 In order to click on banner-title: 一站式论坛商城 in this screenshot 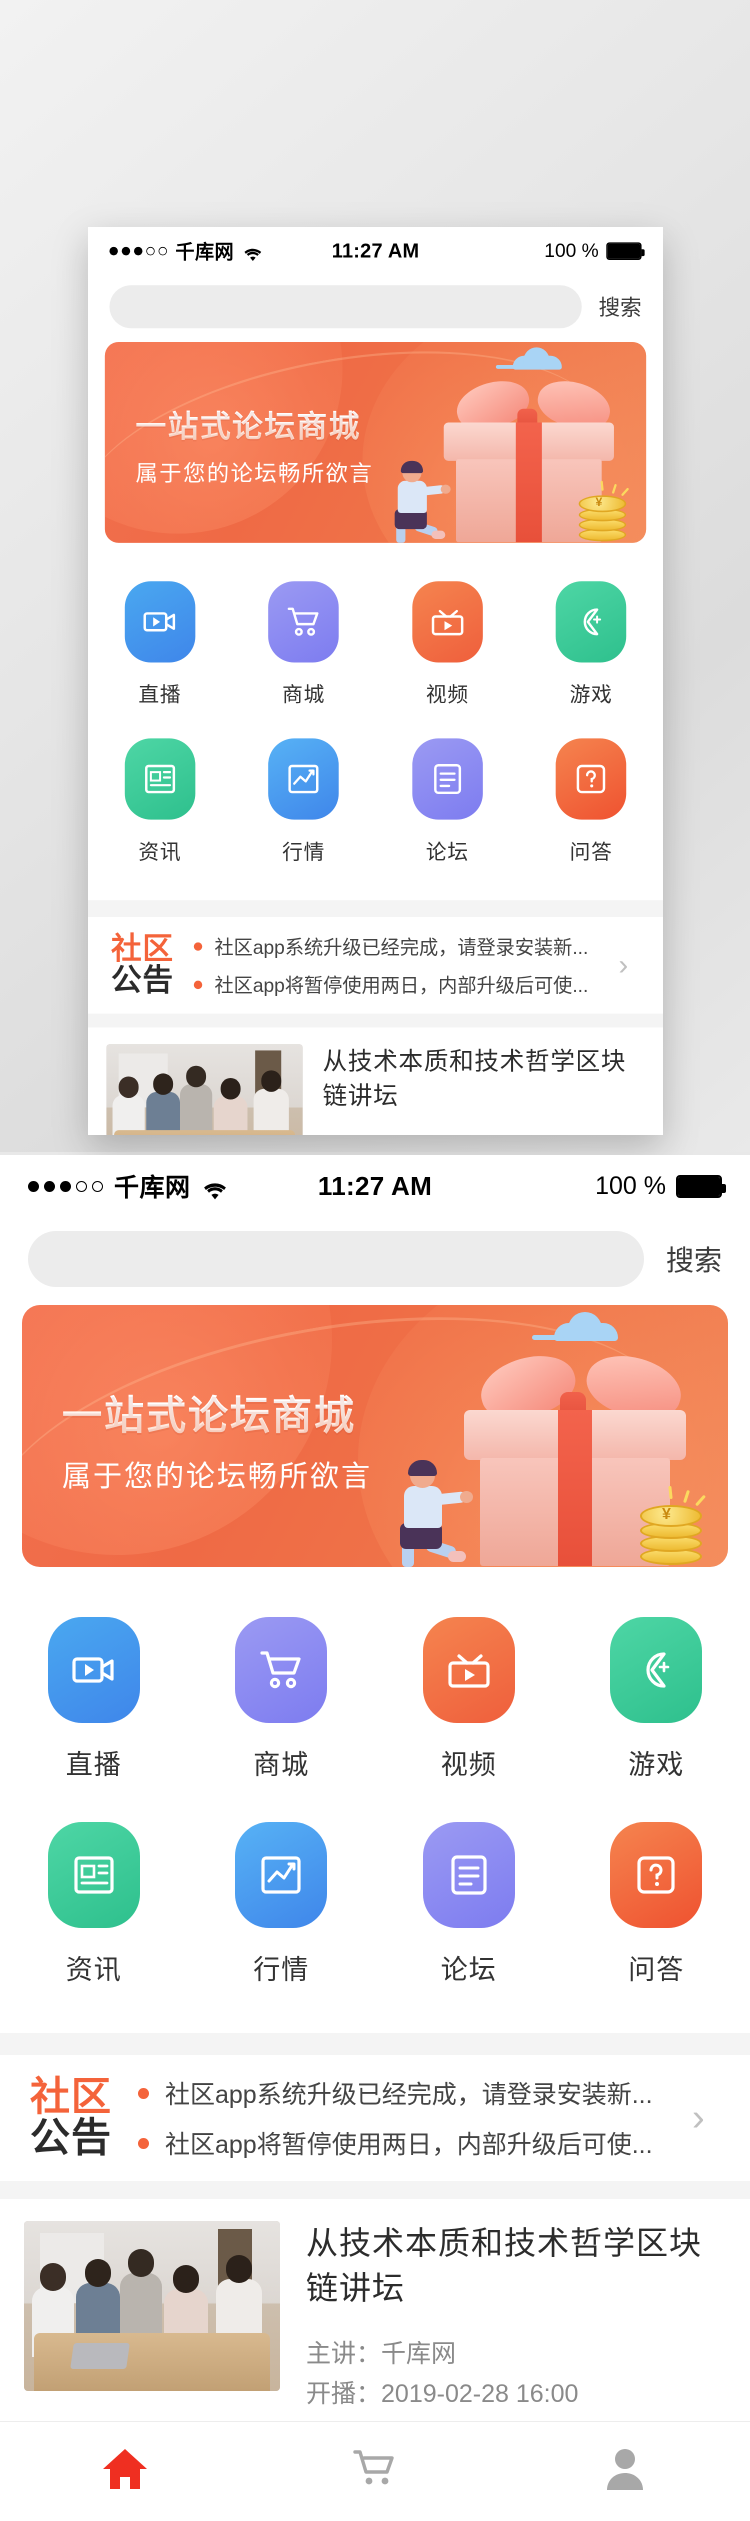, I will do `click(248, 424)`.